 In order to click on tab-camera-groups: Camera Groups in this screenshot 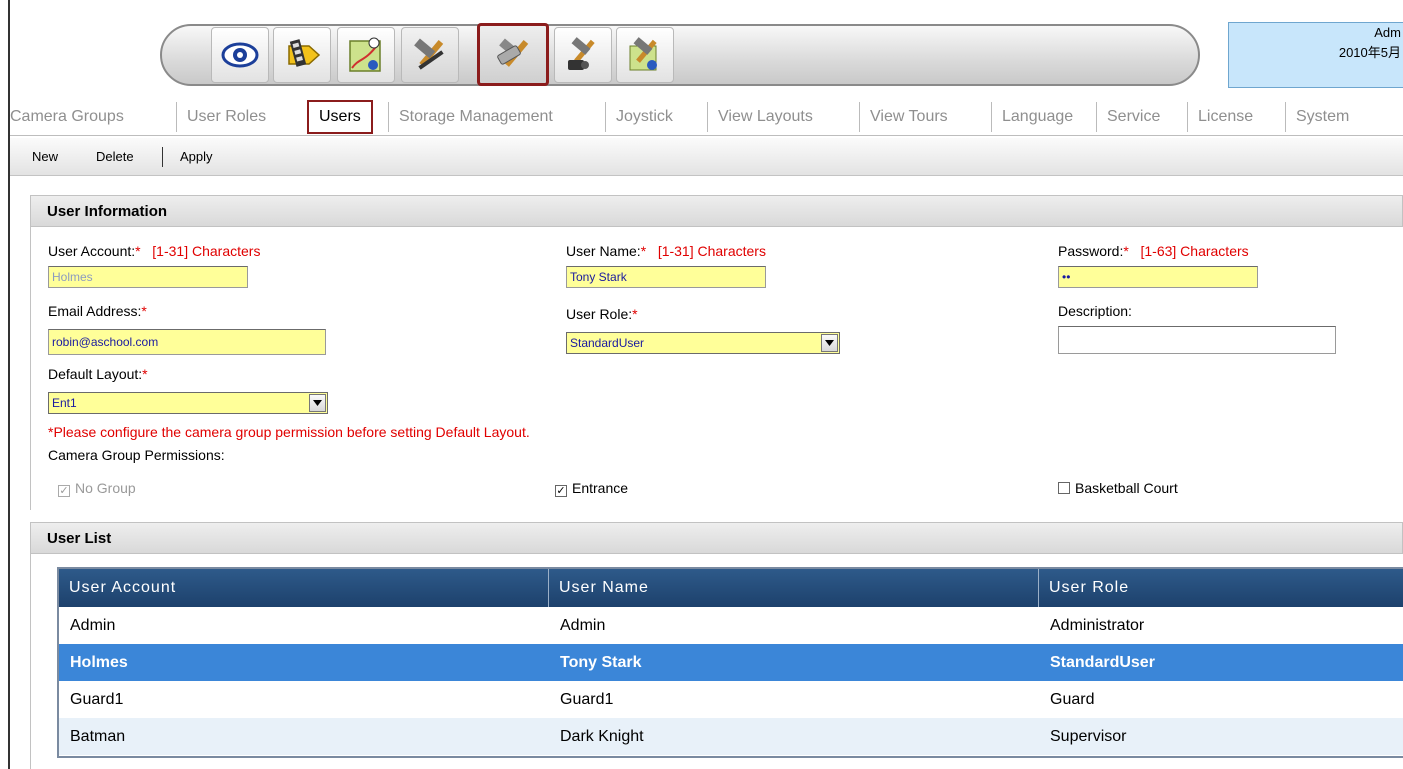, I will do `click(72, 117)`.